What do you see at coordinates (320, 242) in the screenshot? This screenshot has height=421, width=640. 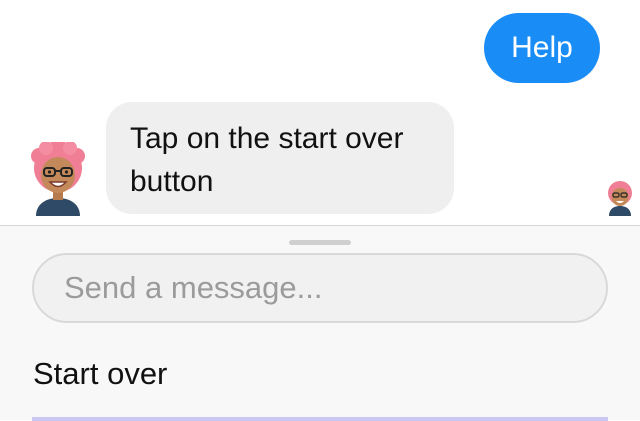 I see `drag-handle` at bounding box center [320, 242].